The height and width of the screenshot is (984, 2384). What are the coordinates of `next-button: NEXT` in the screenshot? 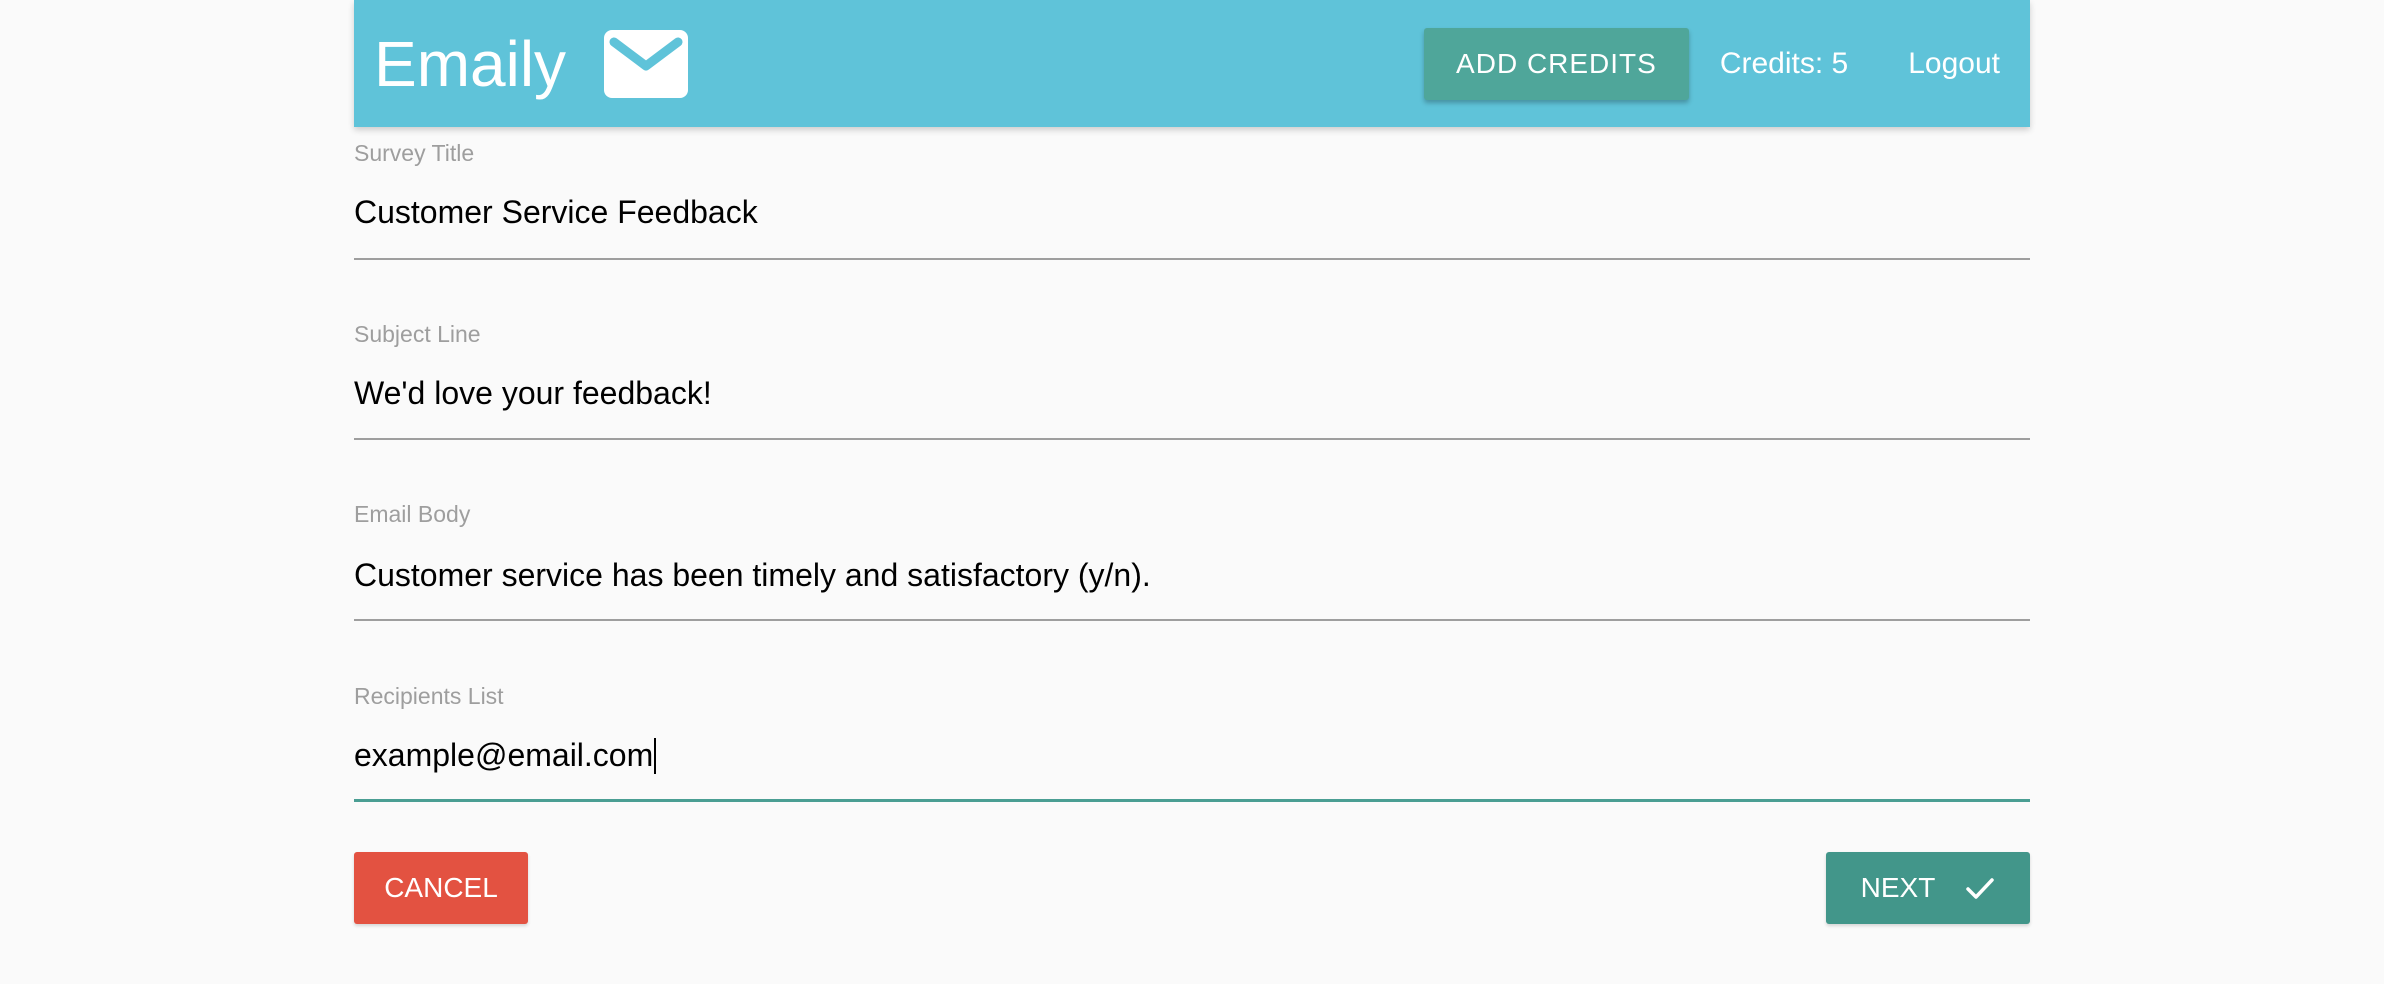 It's located at (1928, 888).